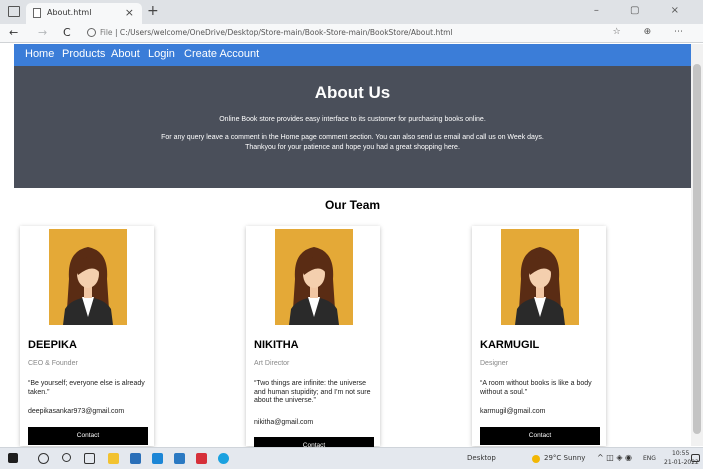 The height and width of the screenshot is (469, 703). What do you see at coordinates (125, 54) in the screenshot?
I see `nav-about-link: About` at bounding box center [125, 54].